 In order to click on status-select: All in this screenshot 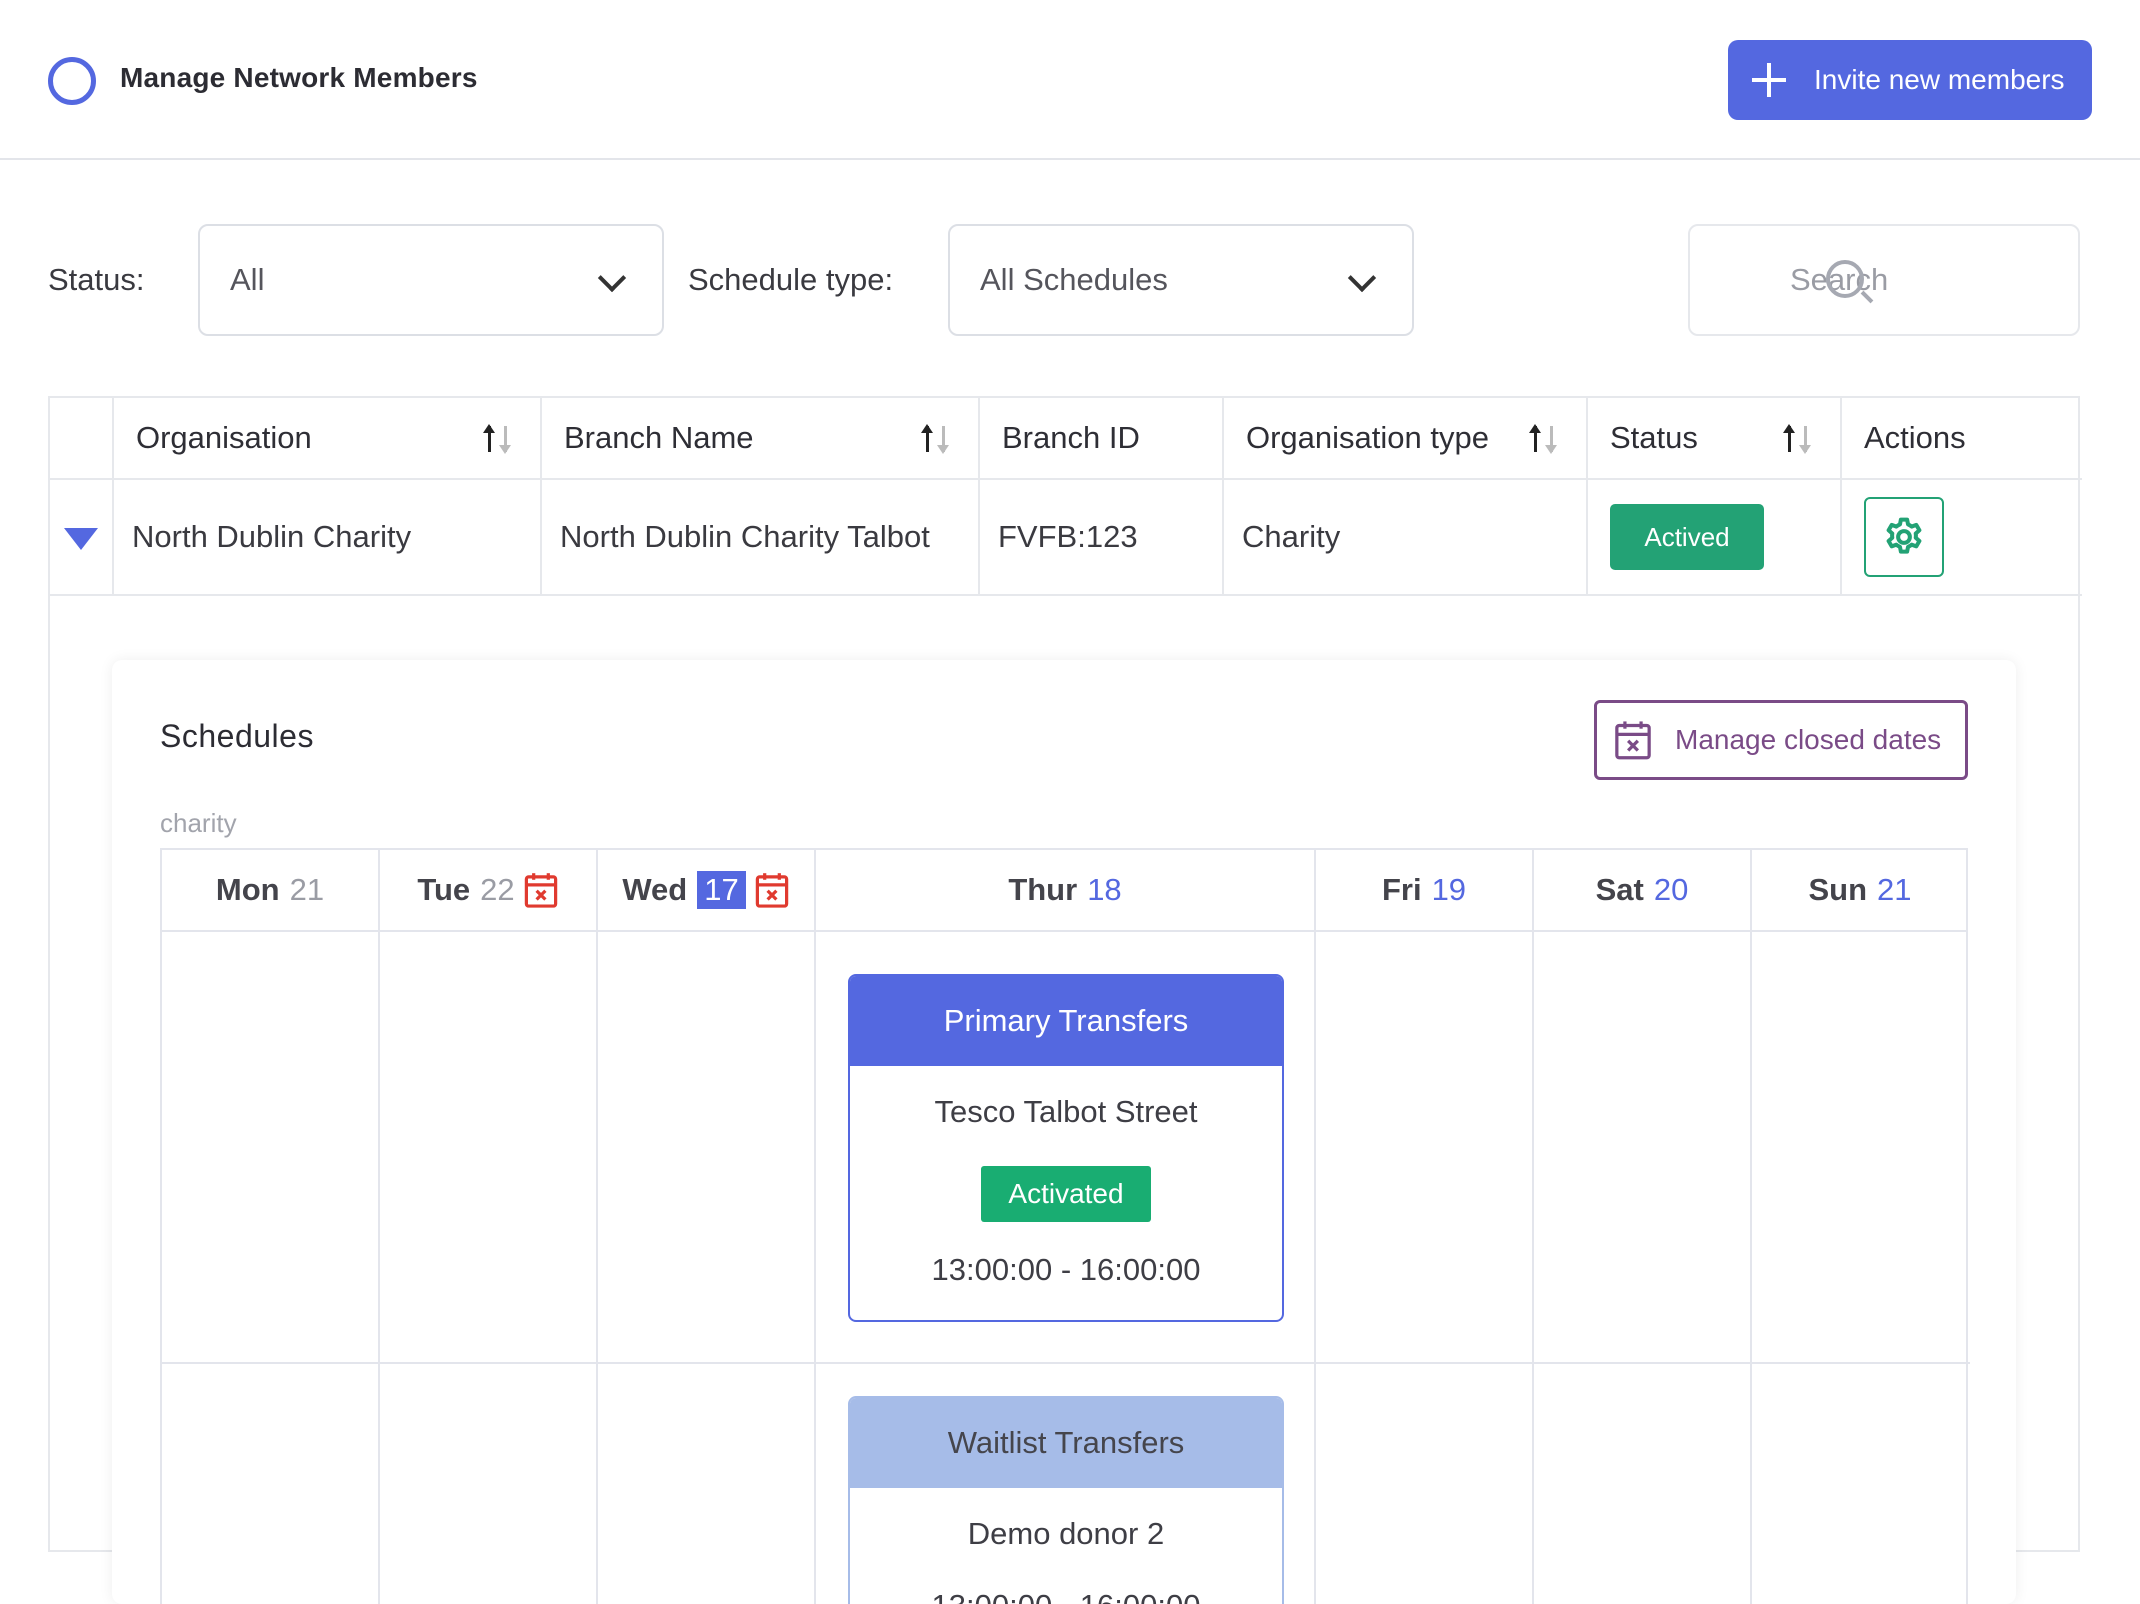, I will do `click(431, 280)`.